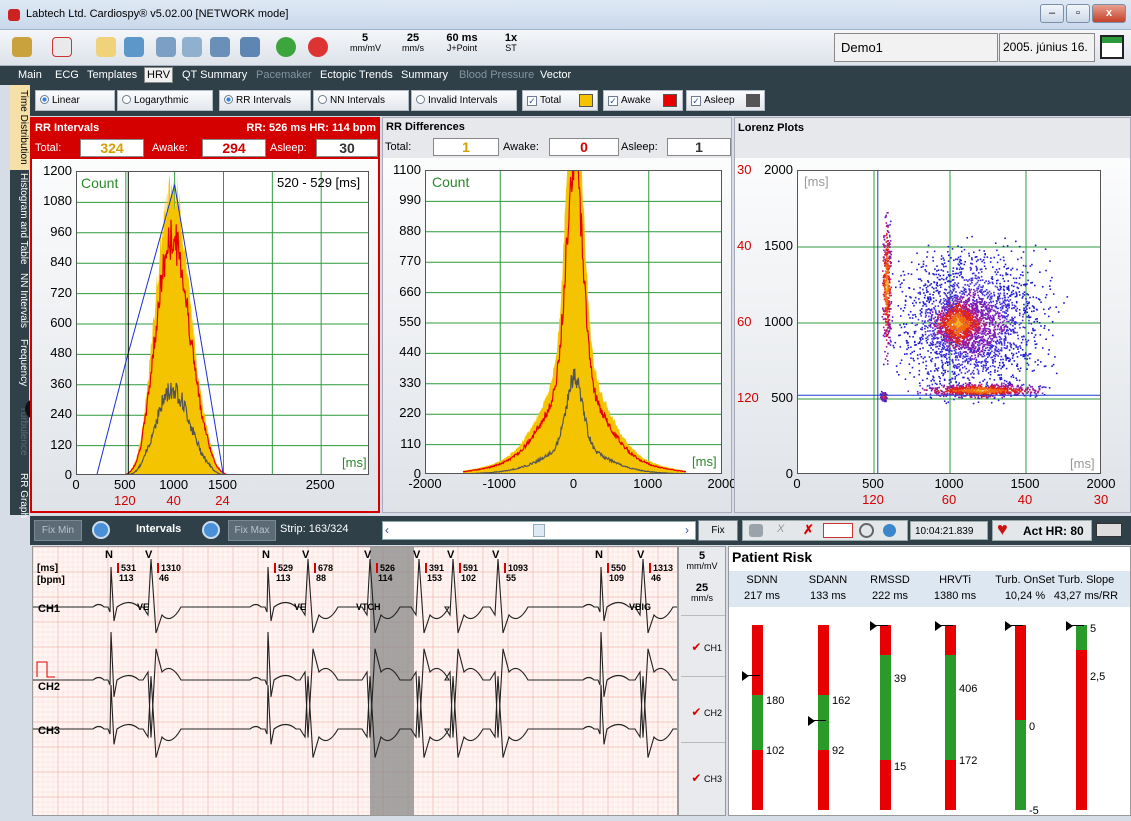 This screenshot has width=1131, height=821. Describe the element at coordinates (1112, 47) in the screenshot. I see `layout-icon` at that location.